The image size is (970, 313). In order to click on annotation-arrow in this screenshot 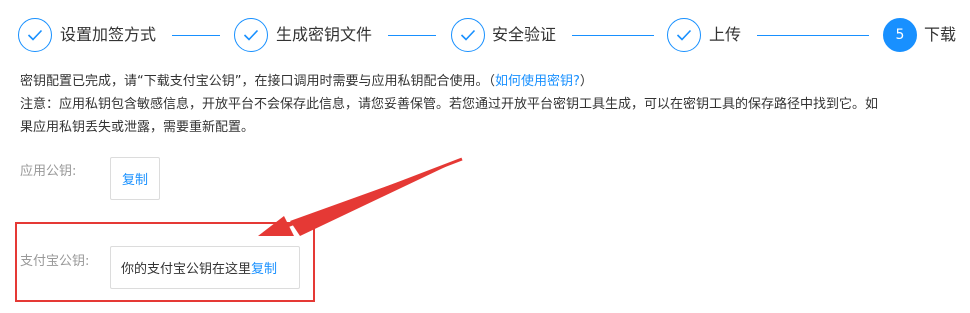, I will do `click(360, 196)`.